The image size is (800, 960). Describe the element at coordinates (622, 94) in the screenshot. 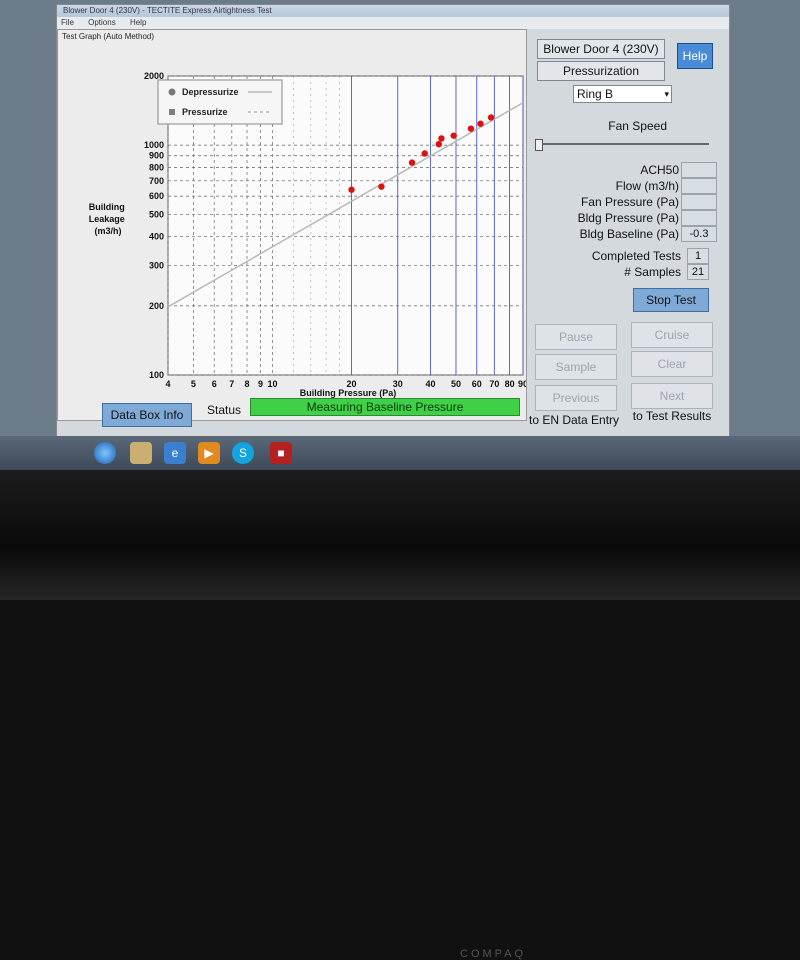

I see `ring-select: Ring B ▾` at that location.